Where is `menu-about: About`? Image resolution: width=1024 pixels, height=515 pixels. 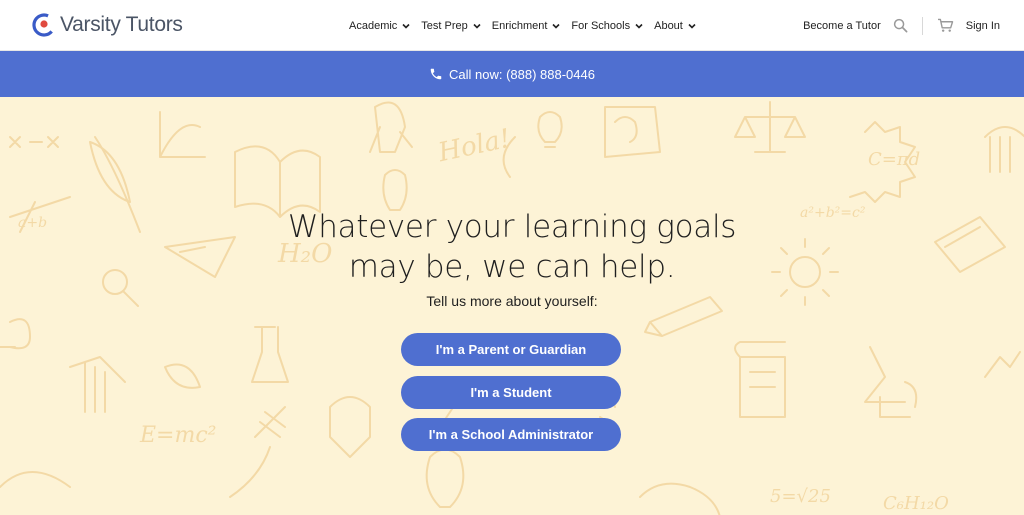 menu-about: About is located at coordinates (675, 26).